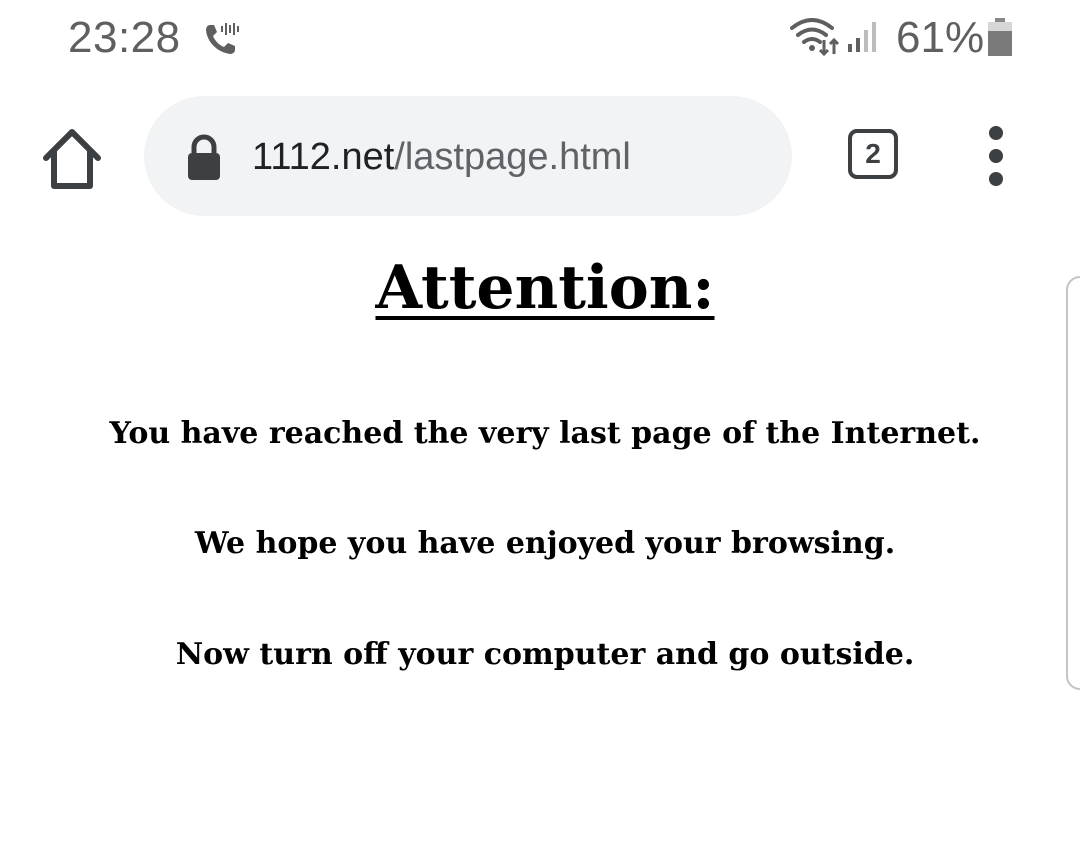 Image resolution: width=1080 pixels, height=864 pixels. I want to click on home-icon, so click(72, 159).